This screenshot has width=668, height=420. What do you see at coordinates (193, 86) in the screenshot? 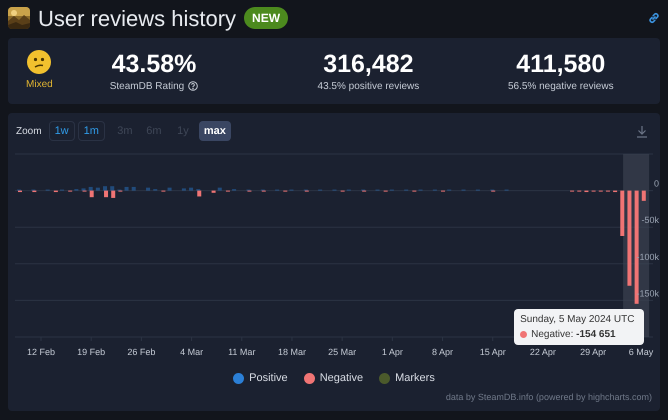
I see `help-icon` at bounding box center [193, 86].